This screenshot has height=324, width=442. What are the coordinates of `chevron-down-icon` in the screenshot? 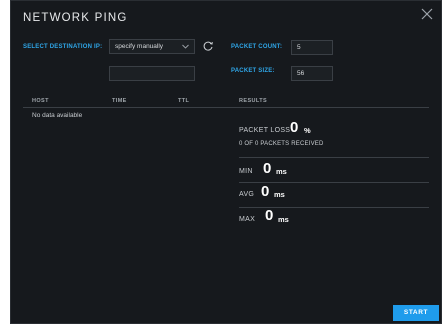 It's located at (185, 46).